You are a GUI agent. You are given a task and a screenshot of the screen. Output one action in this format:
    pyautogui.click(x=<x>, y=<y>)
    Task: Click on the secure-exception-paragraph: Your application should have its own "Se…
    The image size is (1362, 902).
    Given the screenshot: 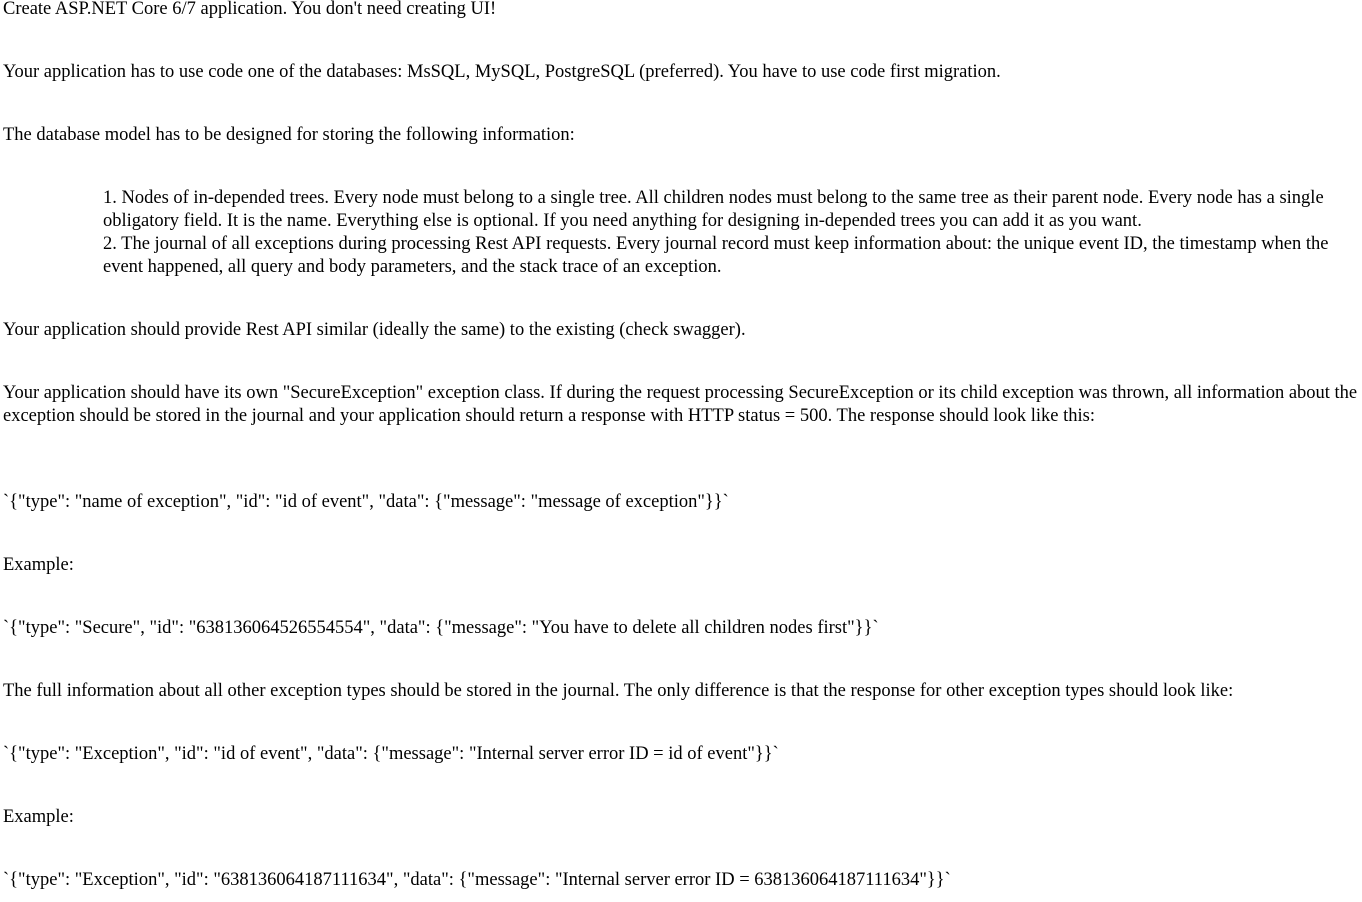 What is the action you would take?
    pyautogui.click(x=680, y=404)
    